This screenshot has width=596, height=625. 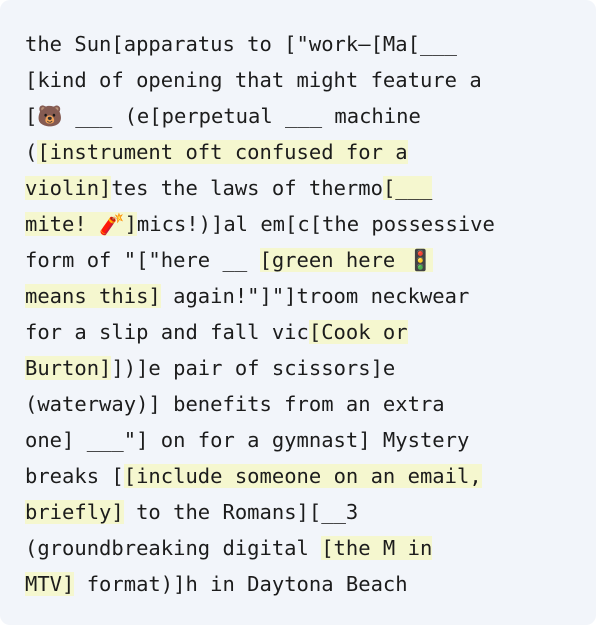 I want to click on text-segment: tes the laws of thermo, so click(x=247, y=188).